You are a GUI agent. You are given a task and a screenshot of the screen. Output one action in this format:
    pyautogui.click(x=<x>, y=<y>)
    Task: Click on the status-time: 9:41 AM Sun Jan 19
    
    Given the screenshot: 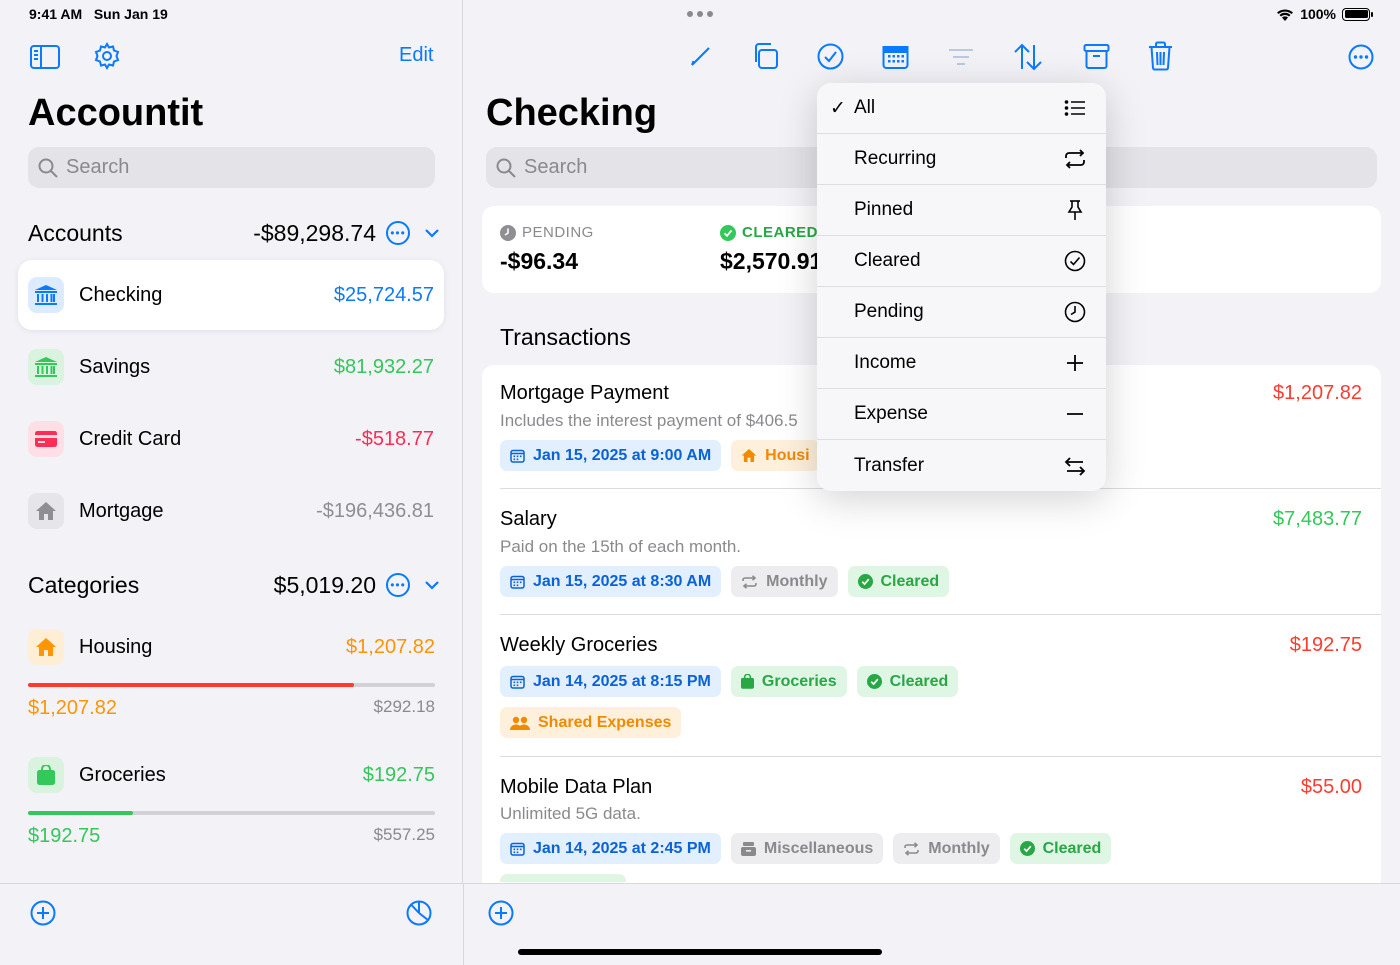 What is the action you would take?
    pyautogui.click(x=98, y=14)
    